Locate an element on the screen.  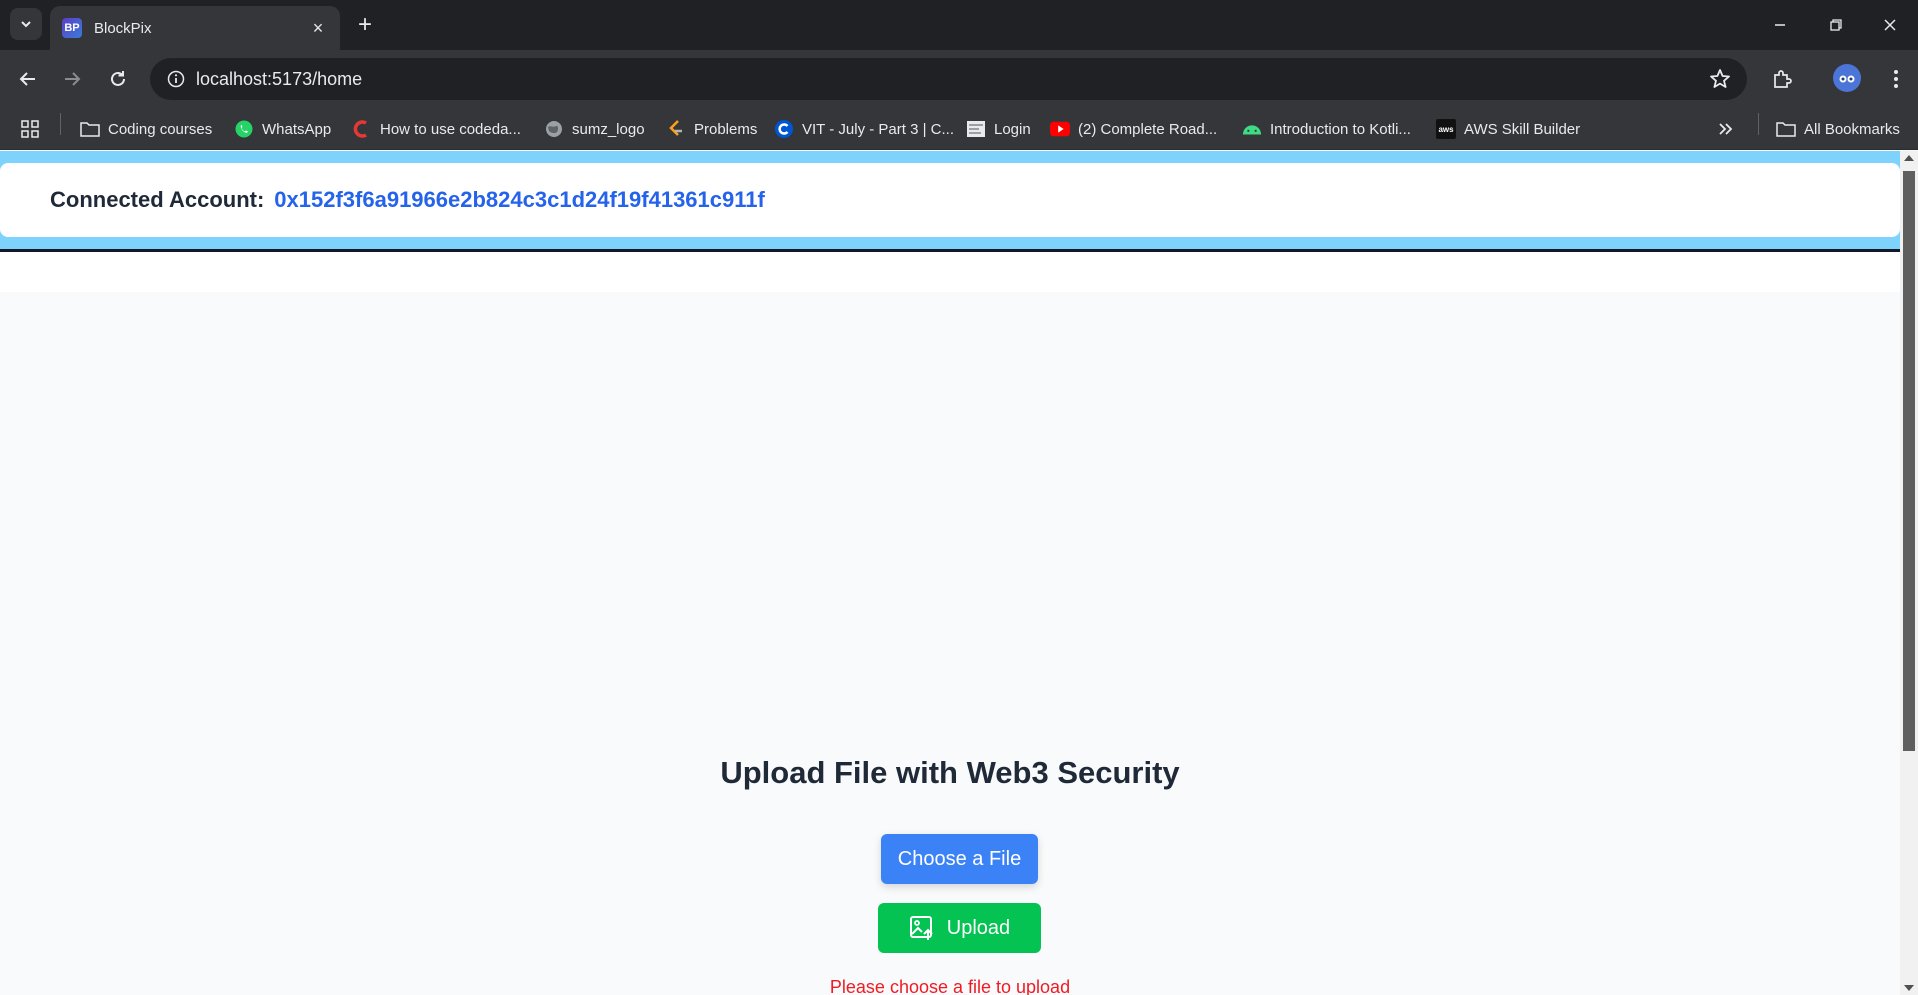
page-icon is located at coordinates (976, 129).